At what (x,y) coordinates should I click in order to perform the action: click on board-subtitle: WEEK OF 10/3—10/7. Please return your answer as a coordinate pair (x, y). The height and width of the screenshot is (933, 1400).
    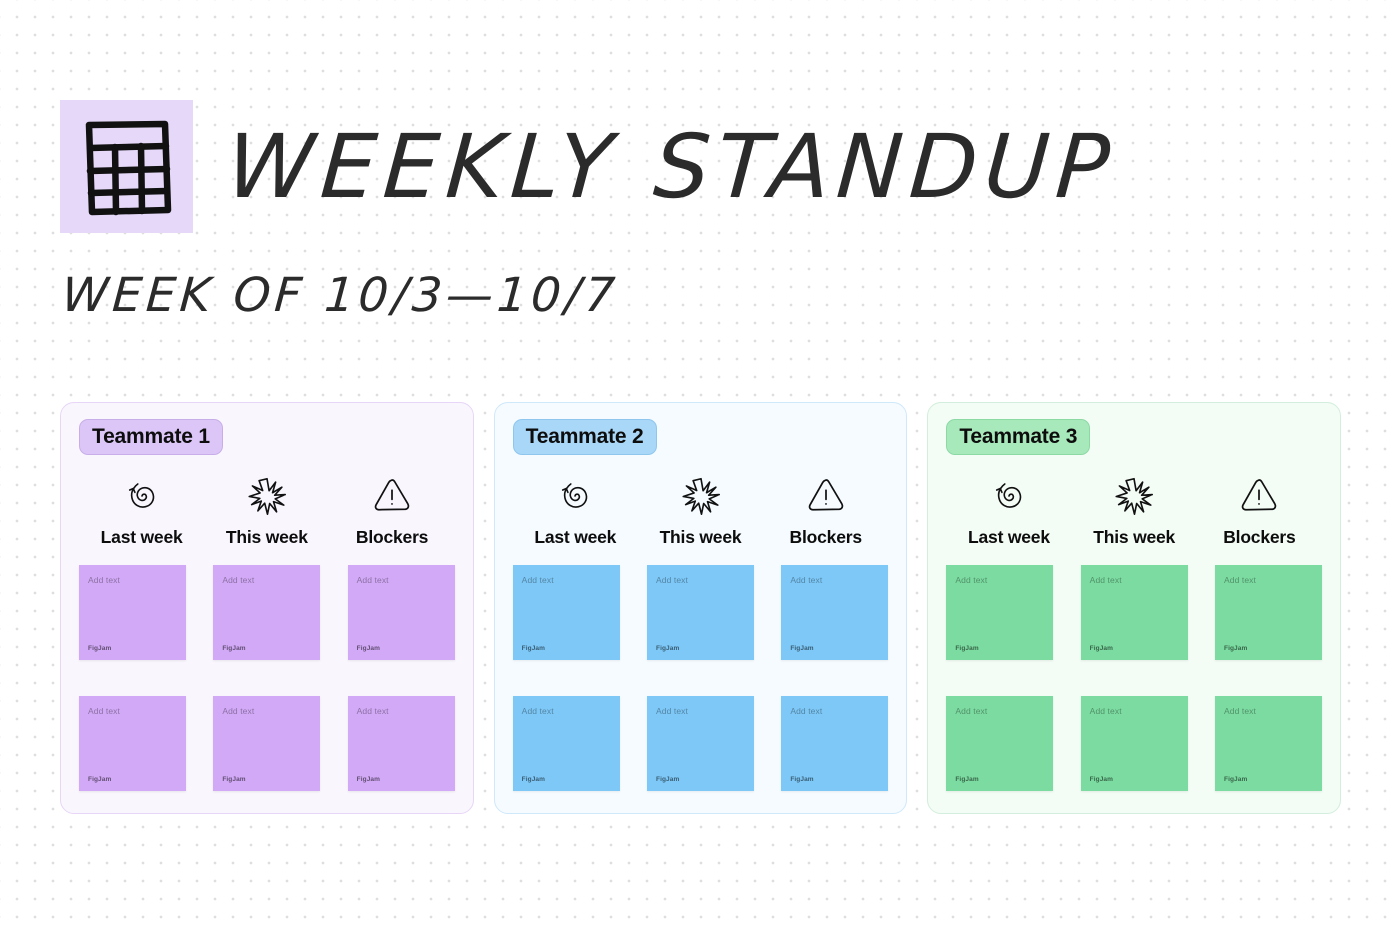
    Looking at the image, I should click on (340, 295).